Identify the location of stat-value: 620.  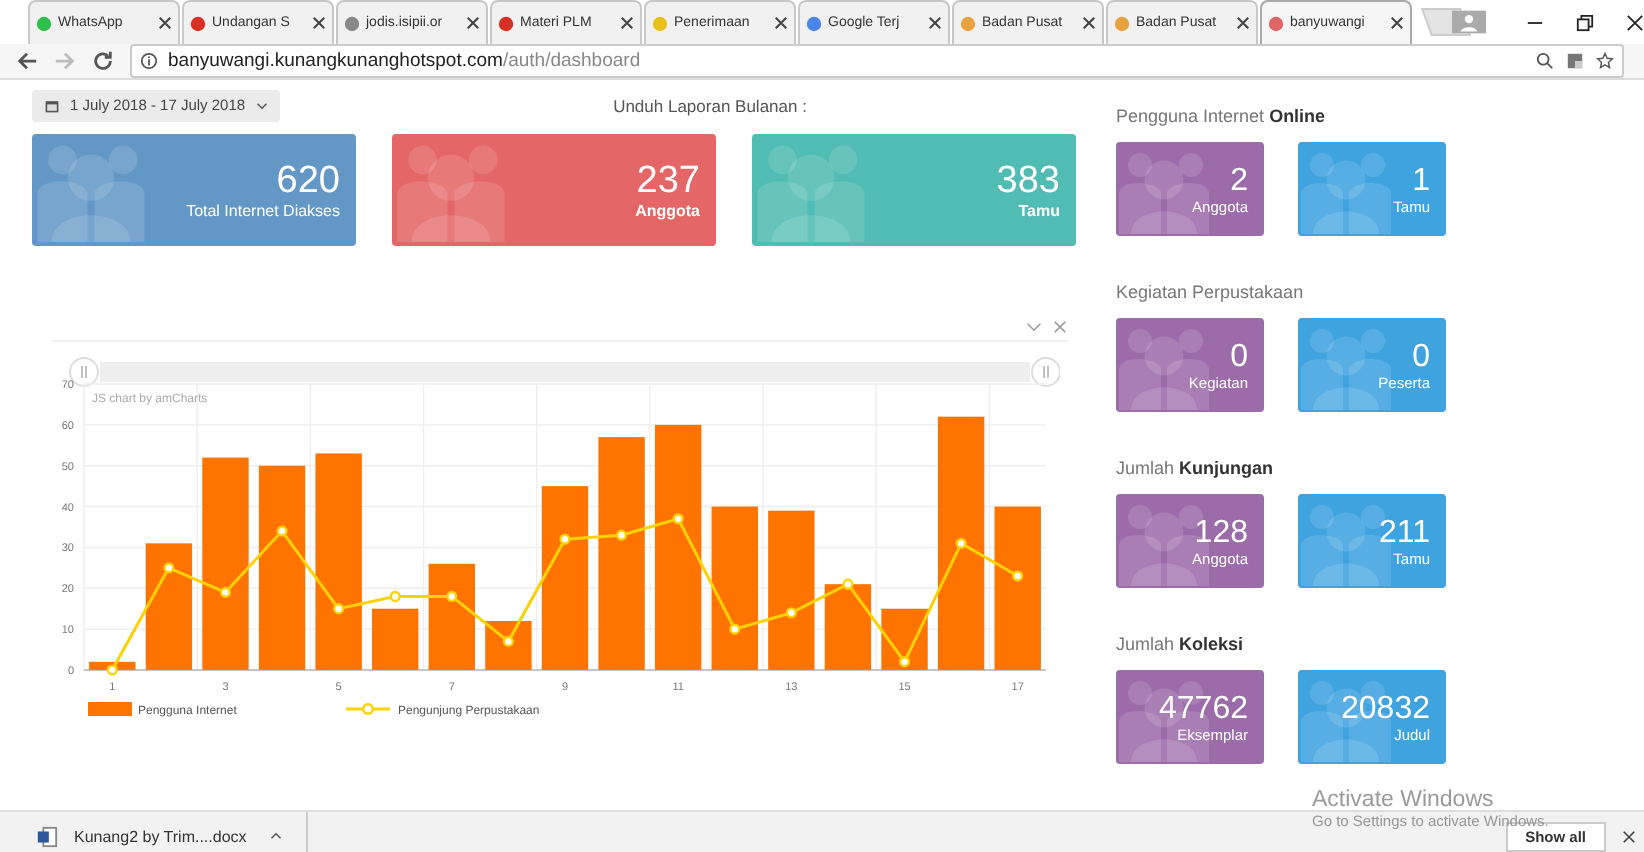
(308, 181).